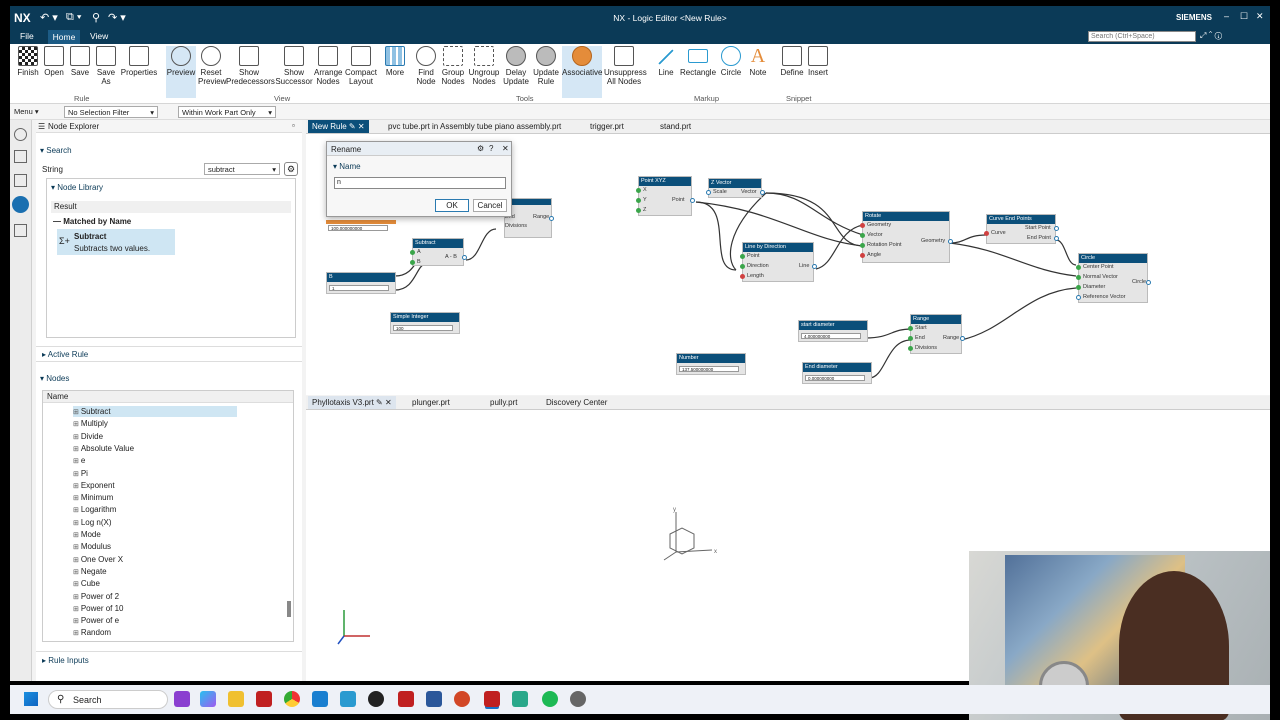  Describe the element at coordinates (452, 205) in the screenshot. I see `ok-button: OK` at that location.